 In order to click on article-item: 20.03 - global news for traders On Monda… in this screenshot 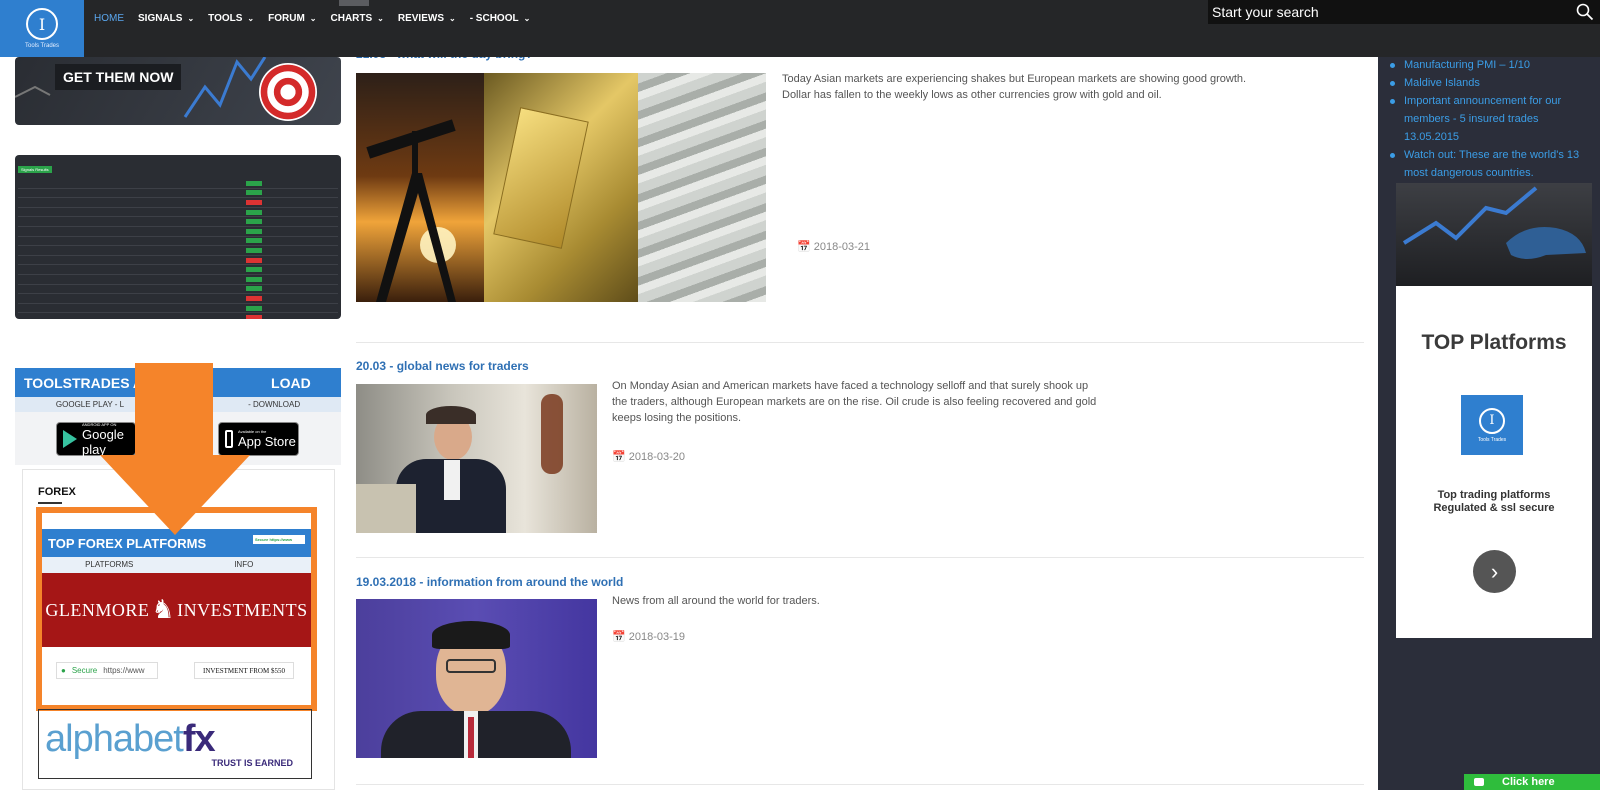, I will do `click(860, 449)`.